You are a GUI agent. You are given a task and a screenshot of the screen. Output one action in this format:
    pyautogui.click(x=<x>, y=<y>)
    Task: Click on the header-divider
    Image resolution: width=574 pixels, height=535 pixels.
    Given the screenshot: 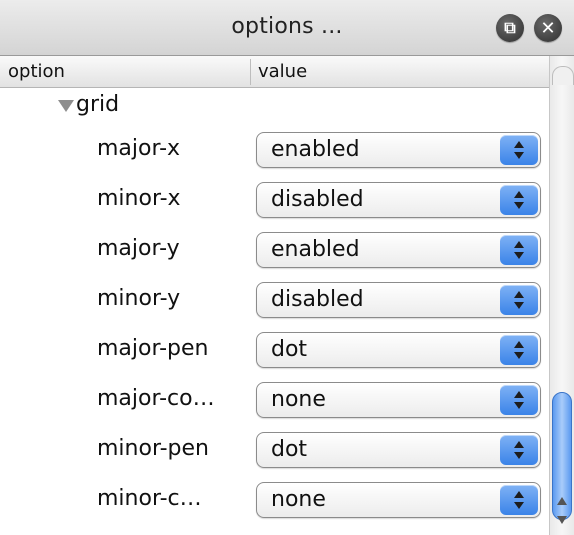 What is the action you would take?
    pyautogui.click(x=250, y=72)
    